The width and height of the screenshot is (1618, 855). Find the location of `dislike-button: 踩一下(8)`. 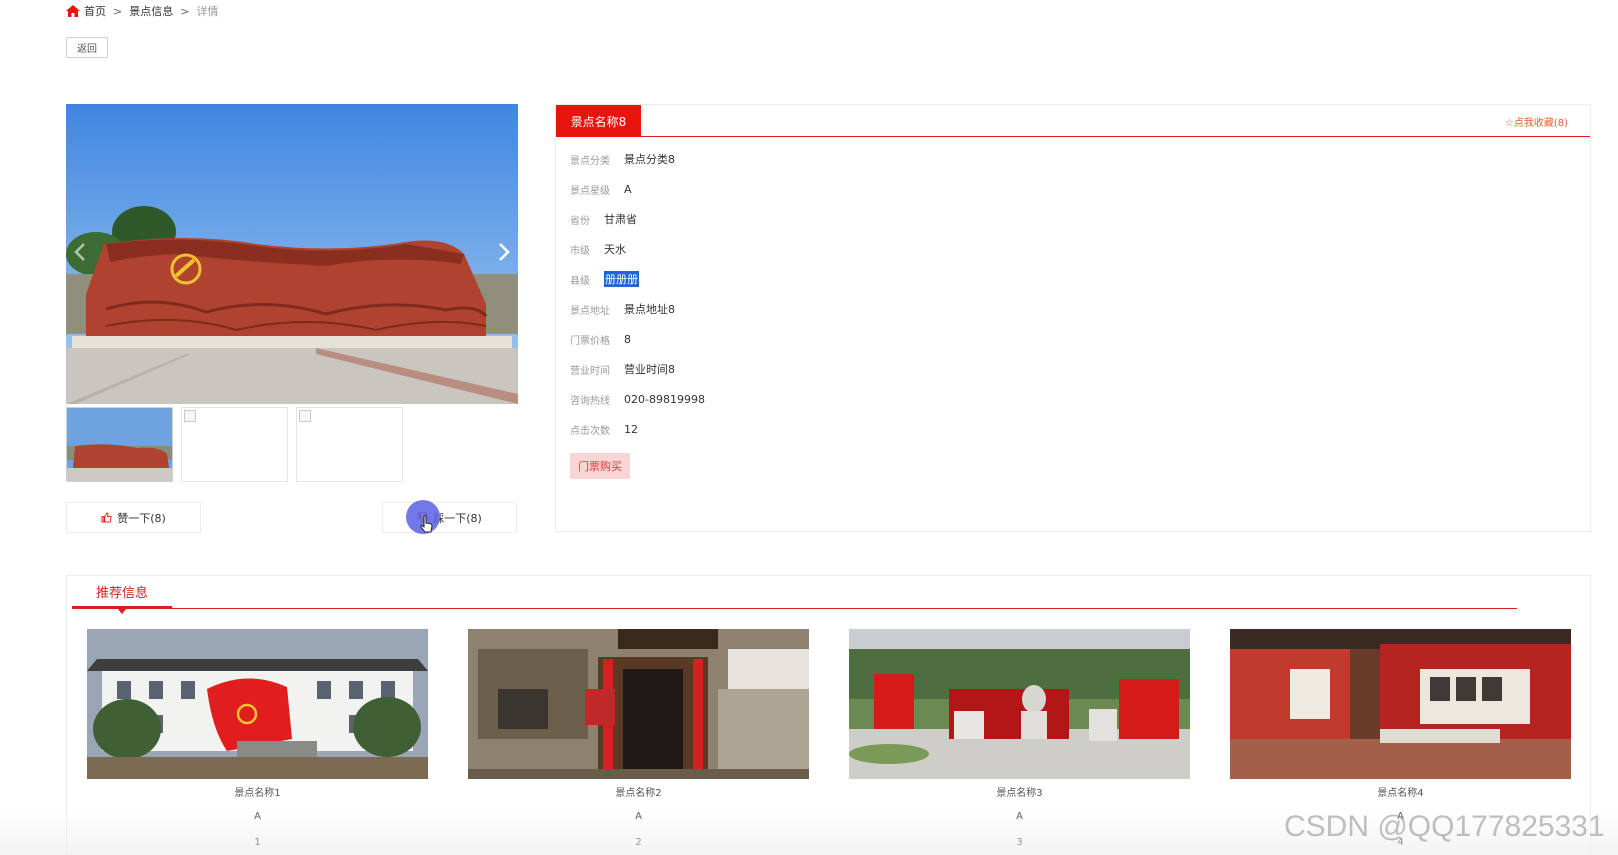

dislike-button: 踩一下(8) is located at coordinates (449, 517).